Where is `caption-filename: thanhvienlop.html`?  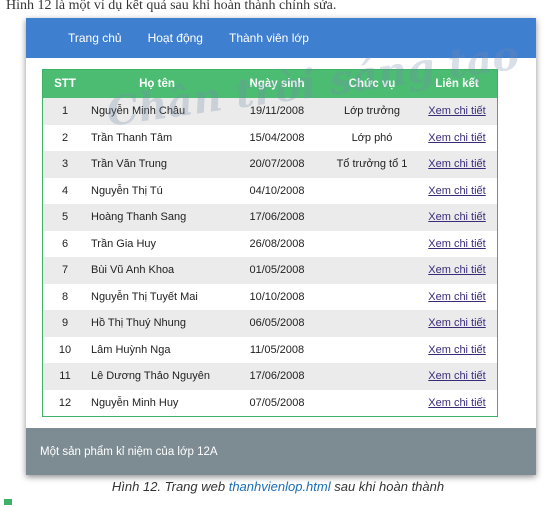 caption-filename: thanhvienlop.html is located at coordinates (279, 486).